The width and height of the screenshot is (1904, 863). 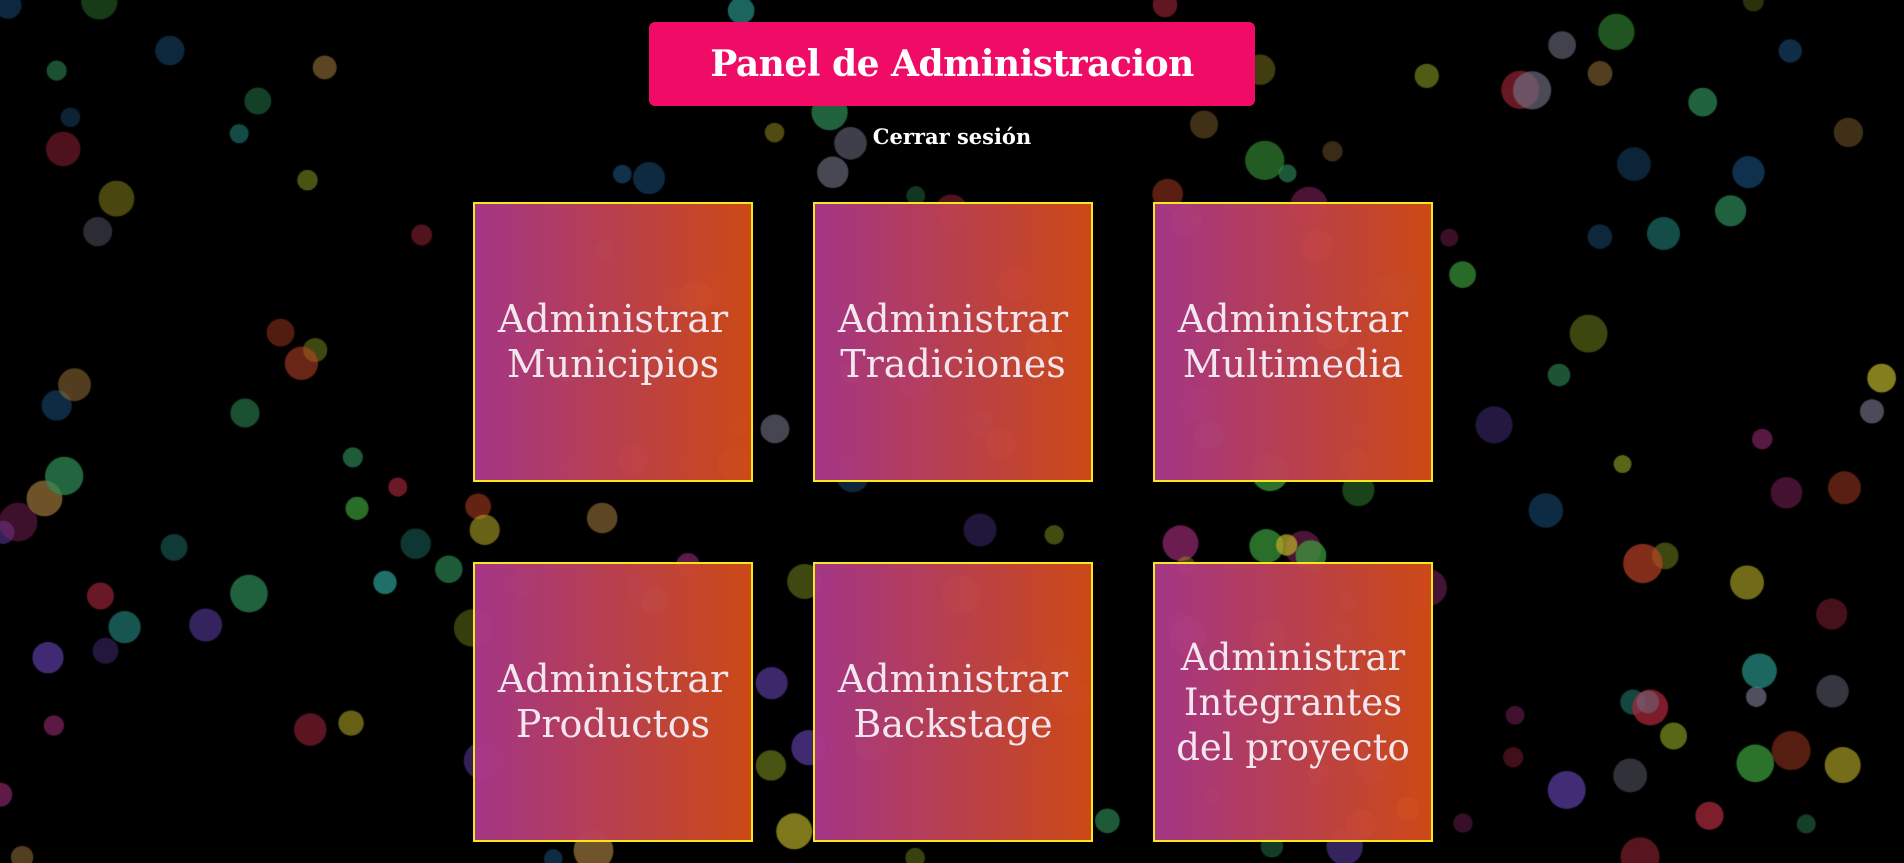 I want to click on card-label: Administrar Integrantes del proyecto, so click(x=1293, y=702).